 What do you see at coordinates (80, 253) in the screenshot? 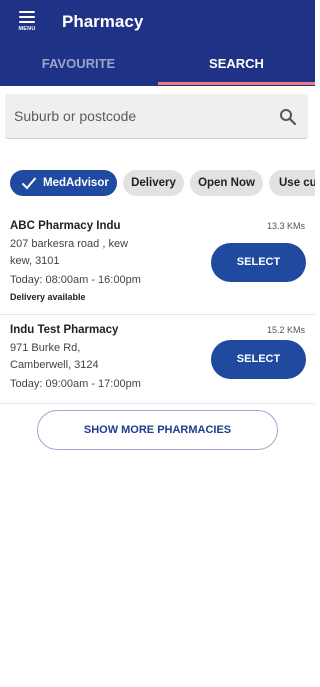
I see `pharmacy-address: 207 barkesra road , kew kew, 3101` at bounding box center [80, 253].